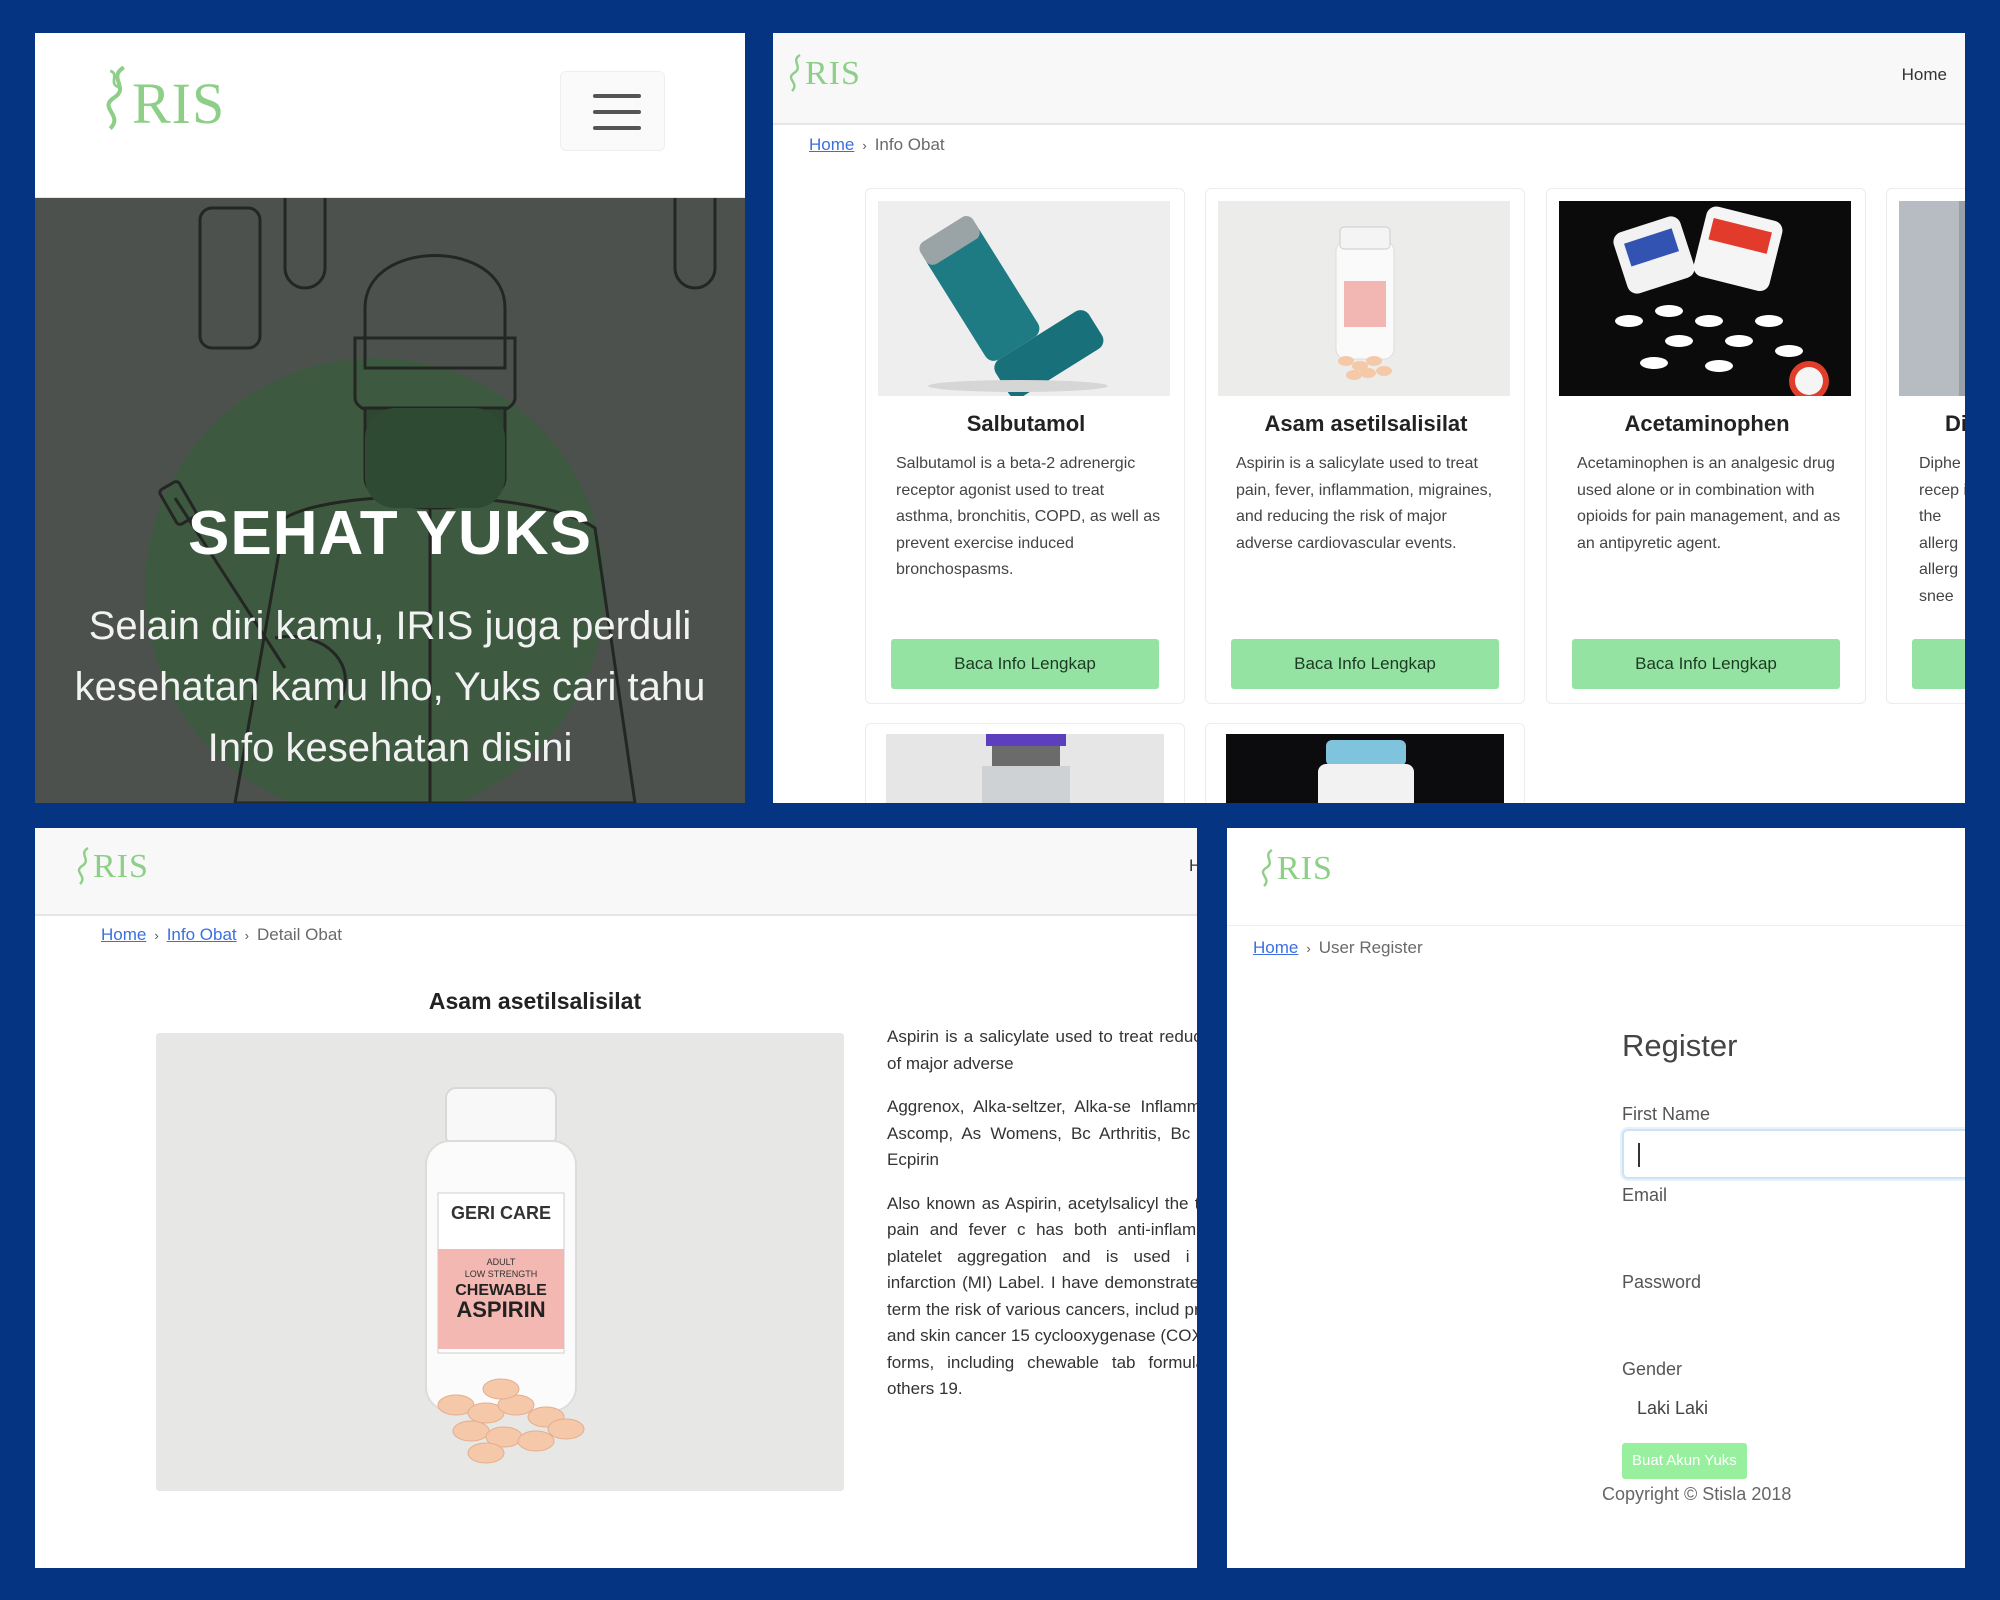  What do you see at coordinates (1924, 75) in the screenshot?
I see `nav-link-home: Home` at bounding box center [1924, 75].